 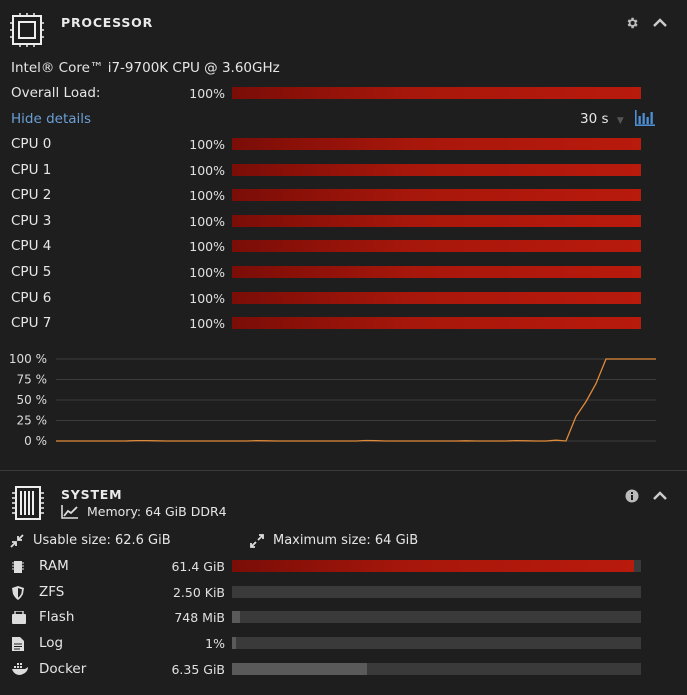 I want to click on memory-row-value: 748 MiB, so click(x=199, y=618).